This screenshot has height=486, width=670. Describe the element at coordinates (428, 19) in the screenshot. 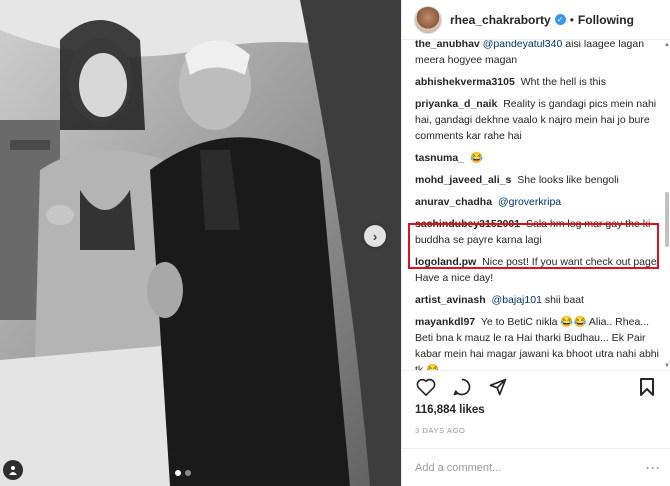

I see `avatar` at that location.